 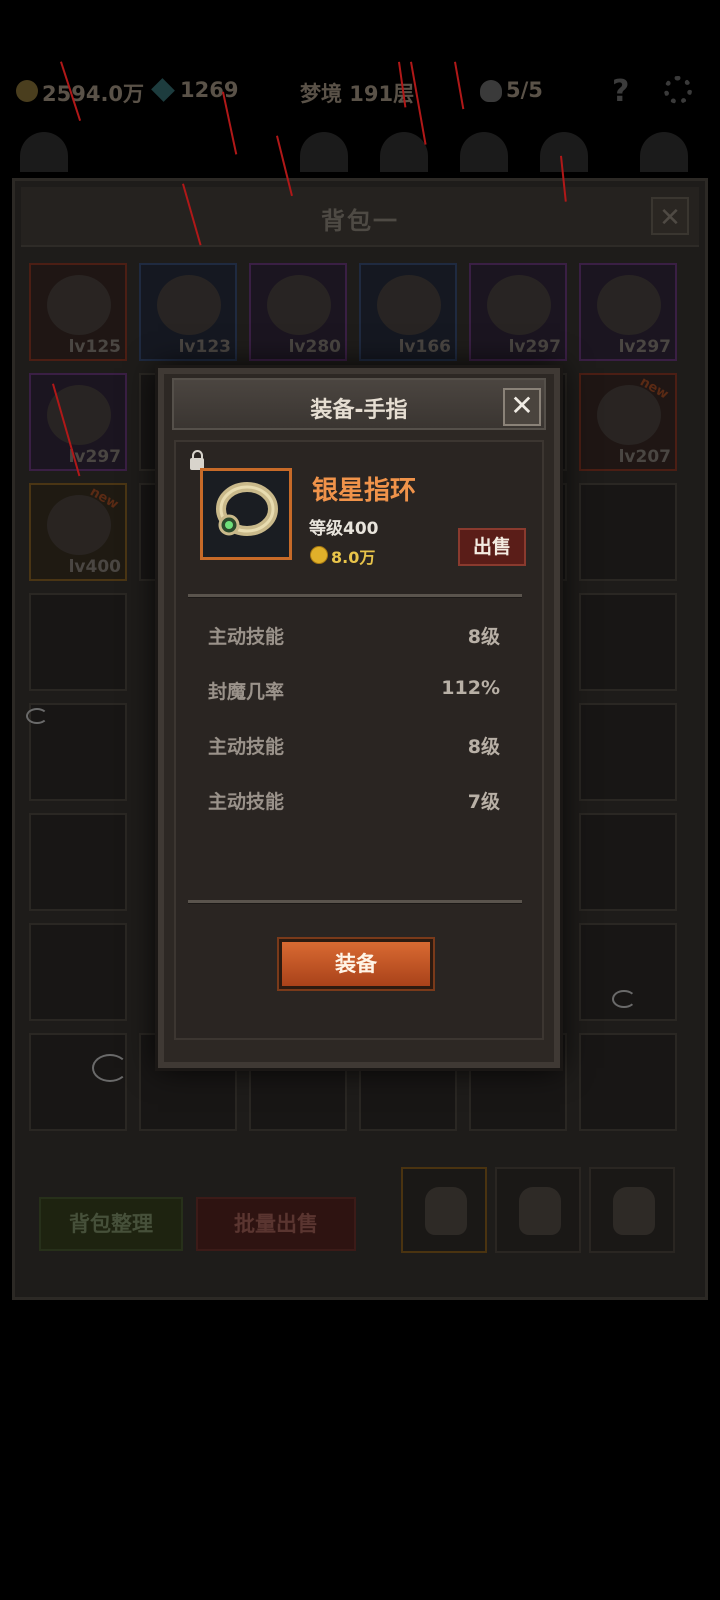 I want to click on bag-slot: lv123, so click(x=188, y=312).